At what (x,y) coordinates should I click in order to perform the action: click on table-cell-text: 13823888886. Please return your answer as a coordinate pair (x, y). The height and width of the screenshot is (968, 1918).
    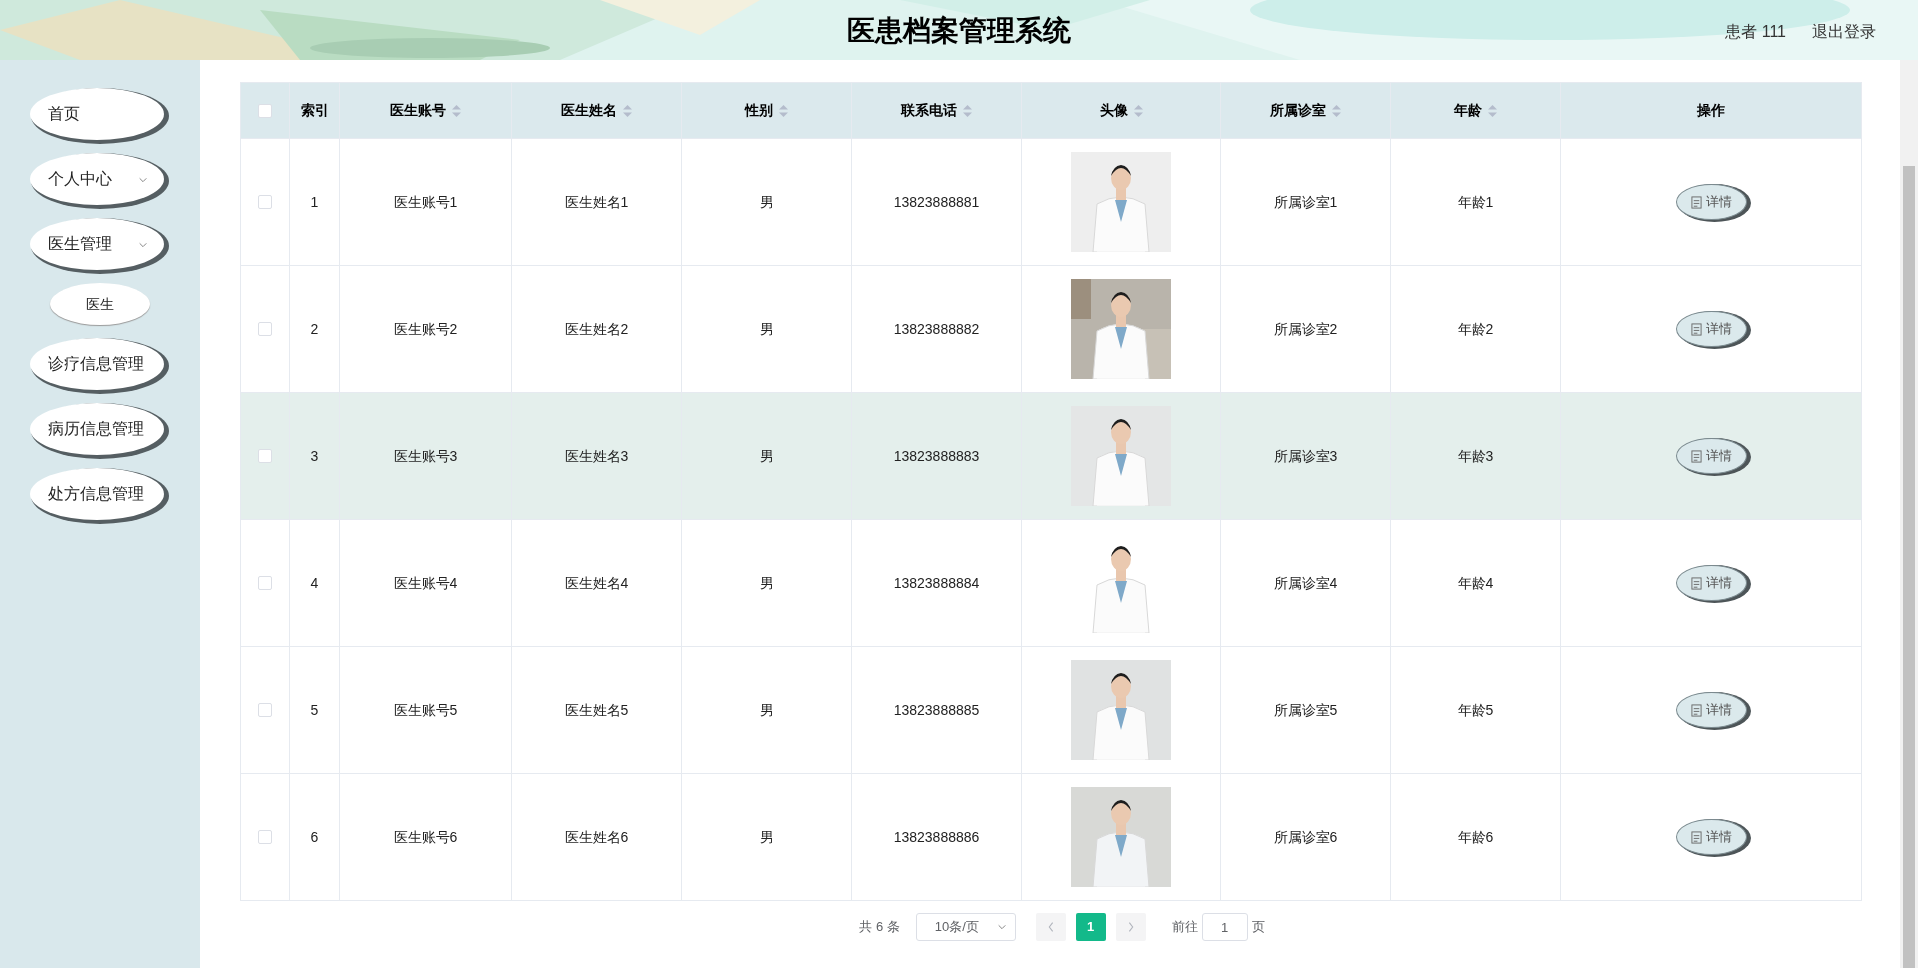
    Looking at the image, I should click on (936, 837).